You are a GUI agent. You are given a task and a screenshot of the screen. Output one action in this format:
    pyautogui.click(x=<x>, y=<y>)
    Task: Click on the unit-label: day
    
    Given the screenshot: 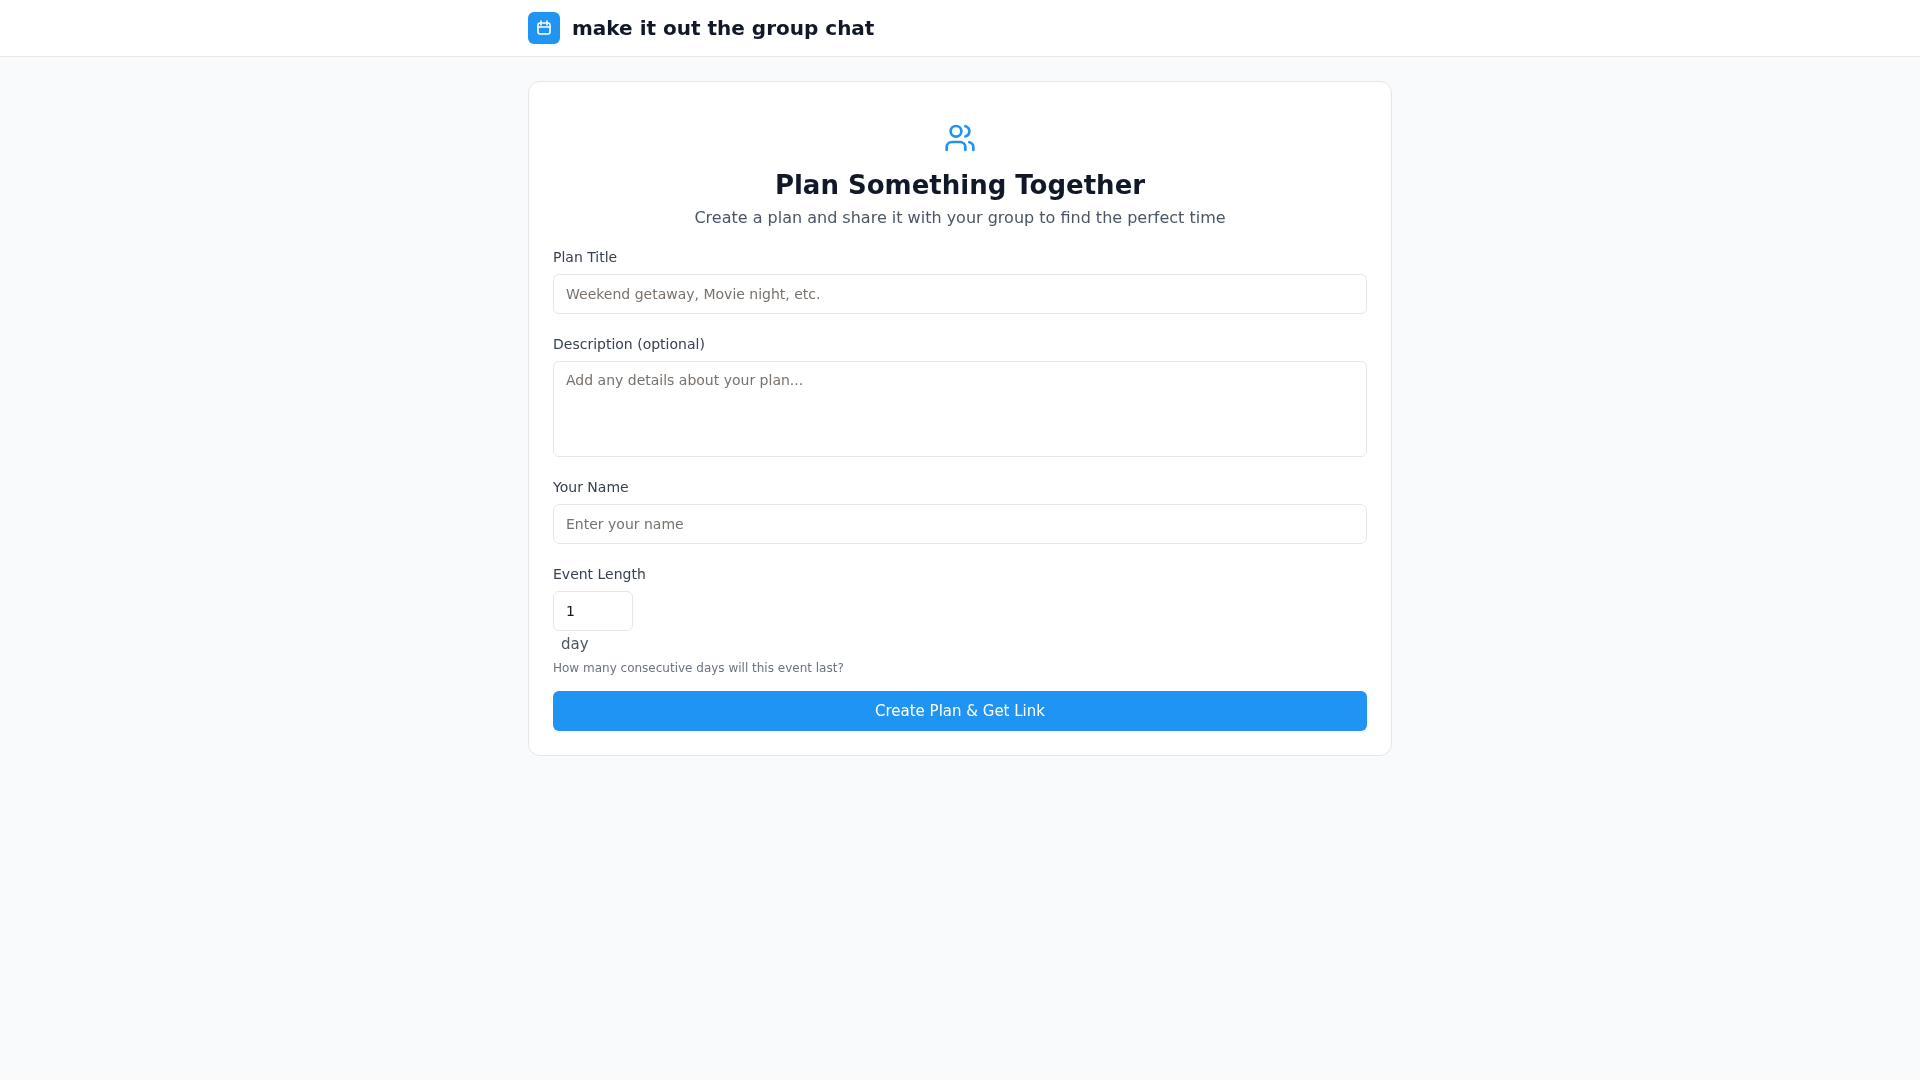 What is the action you would take?
    pyautogui.click(x=575, y=644)
    